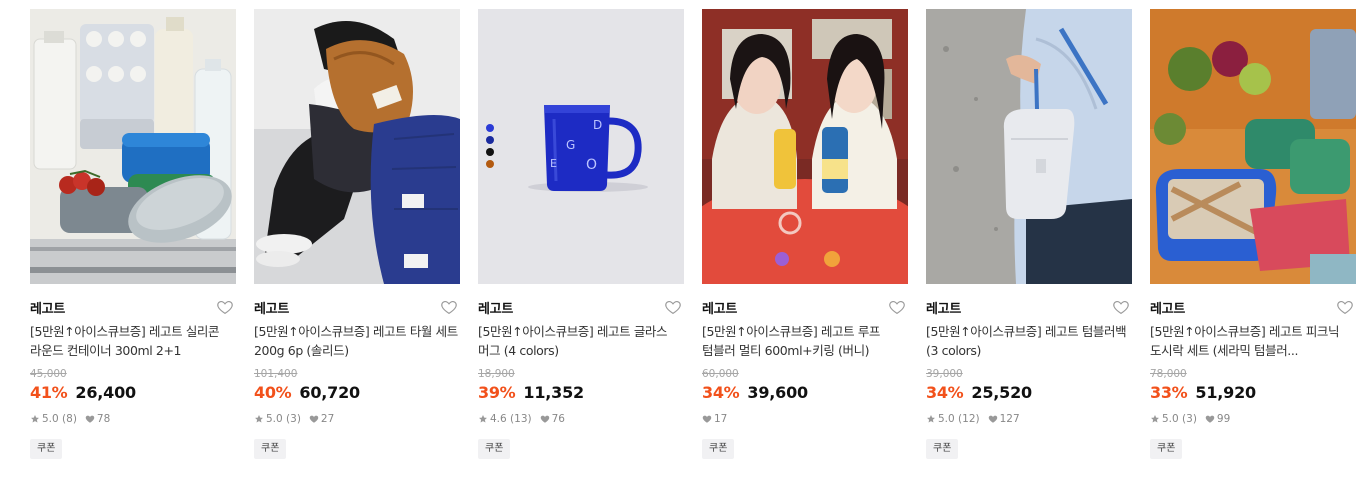  Describe the element at coordinates (1223, 419) in the screenshot. I see `likes-count: 99` at that location.